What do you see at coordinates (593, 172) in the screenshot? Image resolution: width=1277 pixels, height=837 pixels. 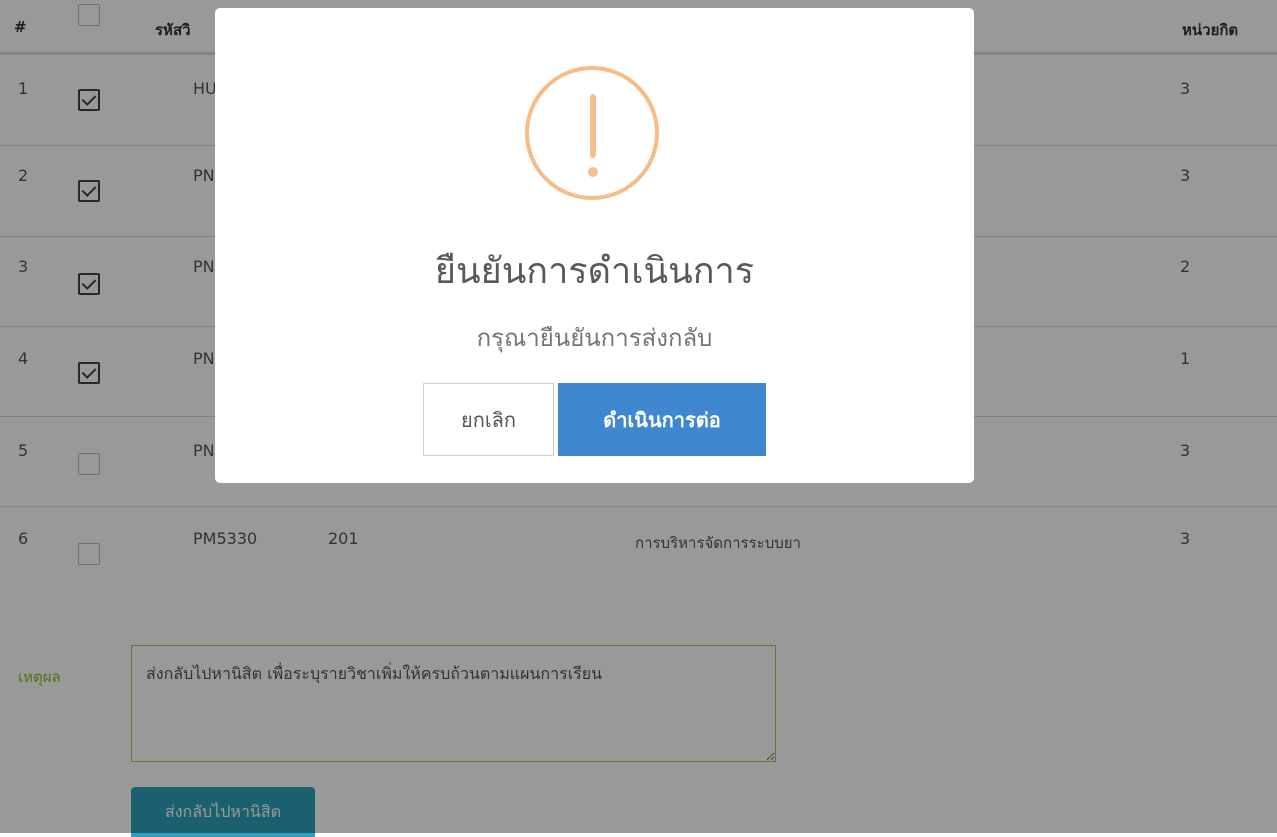 I see `exclamation-dot` at bounding box center [593, 172].